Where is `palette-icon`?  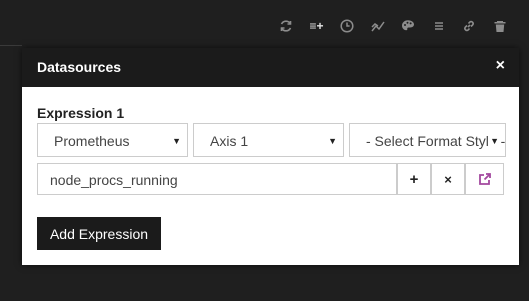 palette-icon is located at coordinates (408, 26).